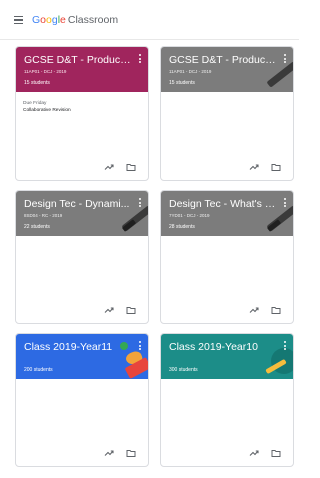  Describe the element at coordinates (182, 227) in the screenshot. I see `student-count: 28 students` at that location.